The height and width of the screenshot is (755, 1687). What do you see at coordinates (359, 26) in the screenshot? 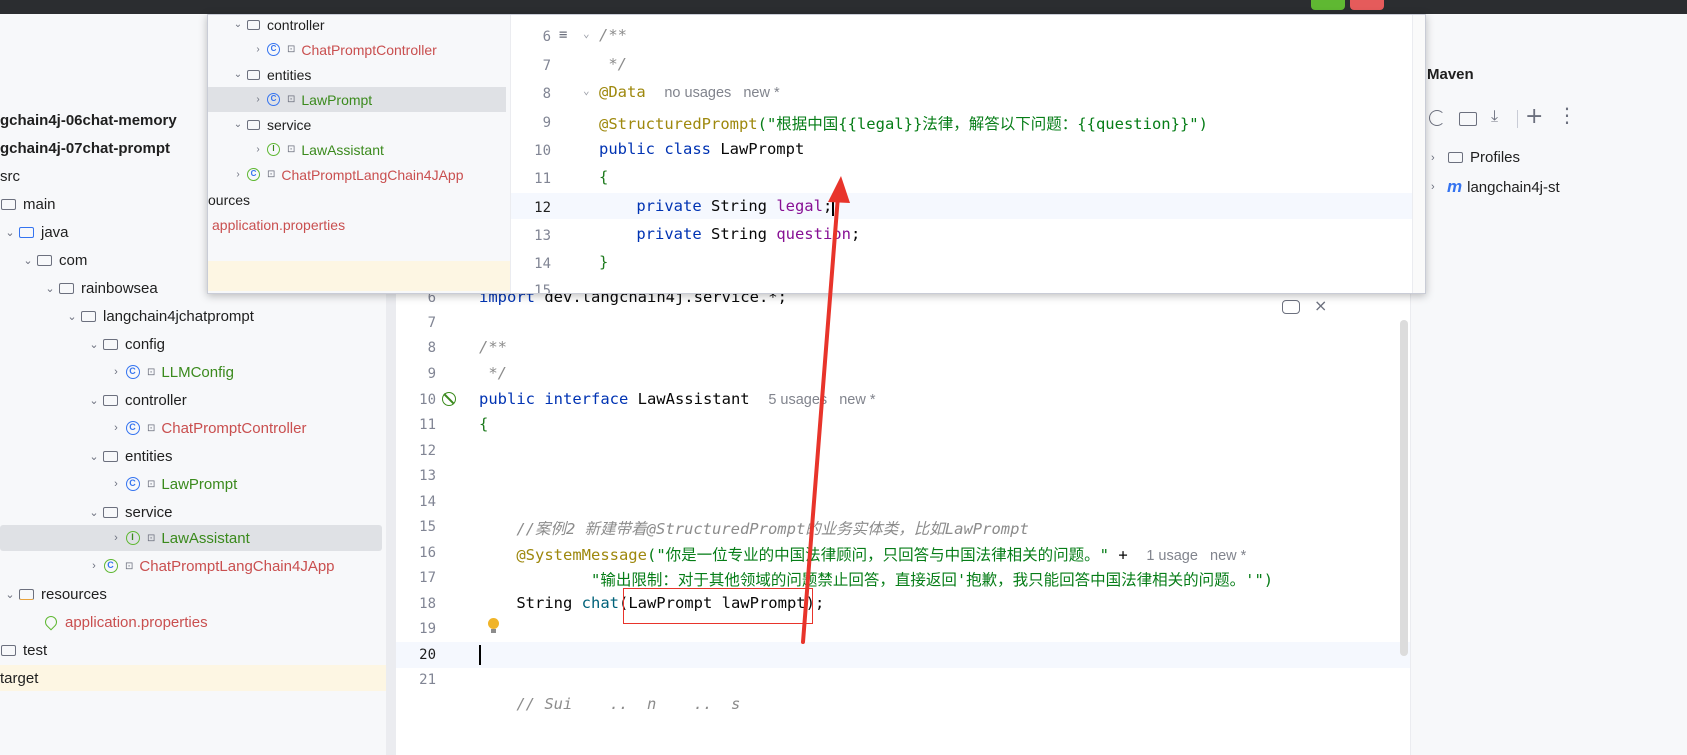
I see `popup-tree-item-controller: ⌄ controller` at bounding box center [359, 26].